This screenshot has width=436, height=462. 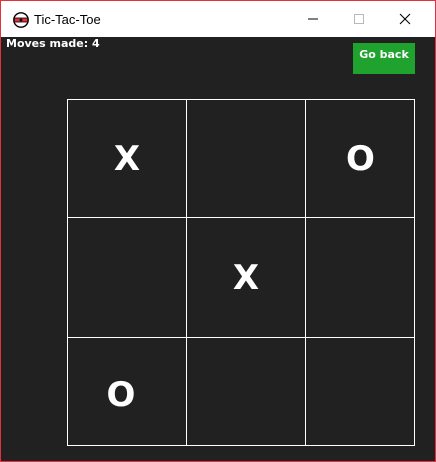 I want to click on maximize-icon, so click(x=359, y=19).